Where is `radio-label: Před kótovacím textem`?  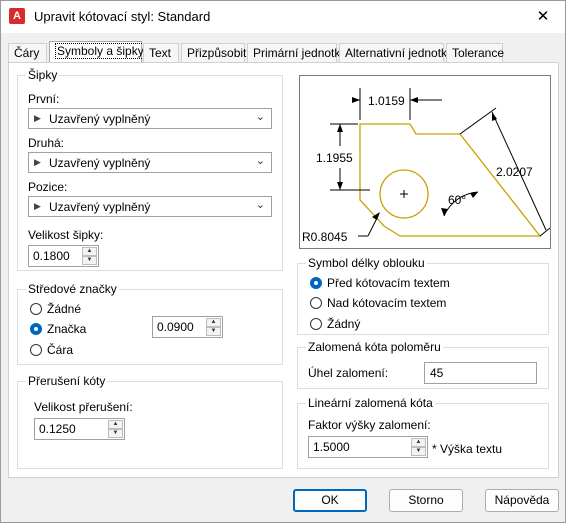 radio-label: Před kótovacím textem is located at coordinates (388, 283).